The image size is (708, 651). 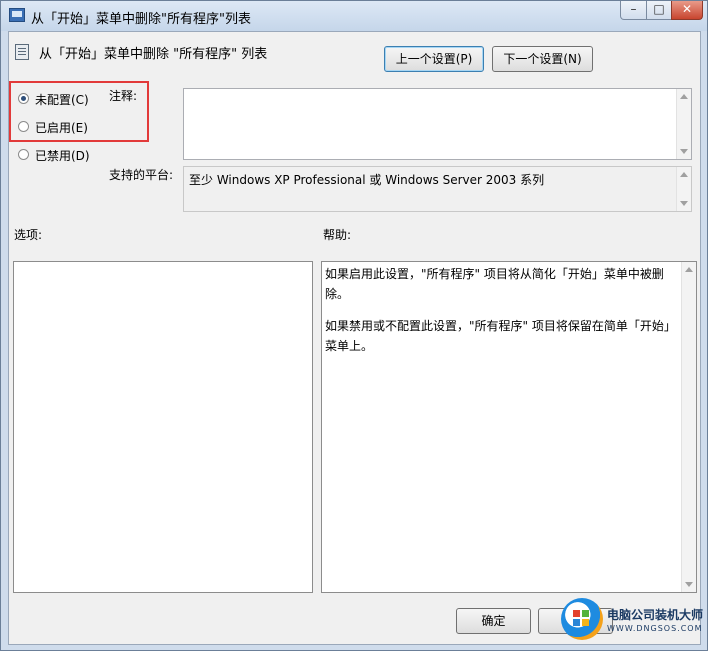 What do you see at coordinates (659, 10) in the screenshot?
I see `maximize-button: □` at bounding box center [659, 10].